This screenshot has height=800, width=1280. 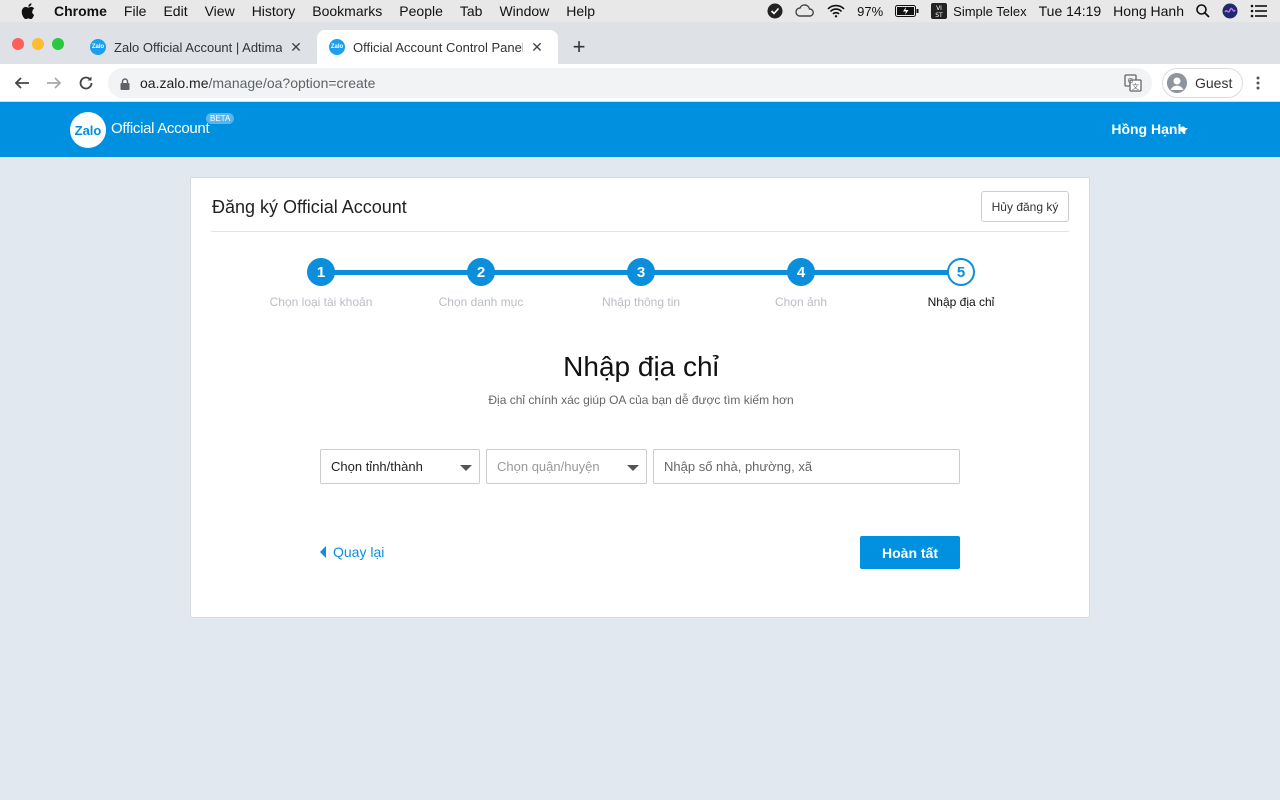 I want to click on lock-icon, so click(x=125, y=83).